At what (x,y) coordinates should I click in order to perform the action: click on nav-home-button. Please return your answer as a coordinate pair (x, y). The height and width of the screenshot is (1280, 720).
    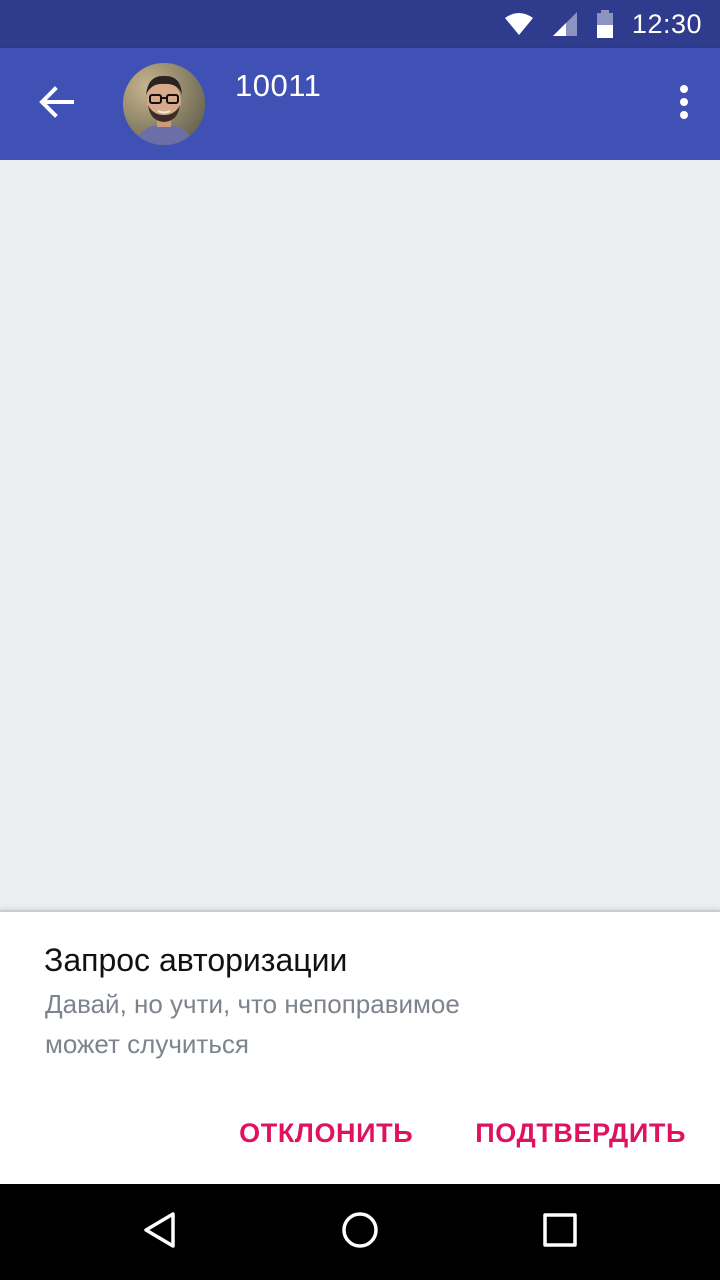
    Looking at the image, I should click on (360, 1232).